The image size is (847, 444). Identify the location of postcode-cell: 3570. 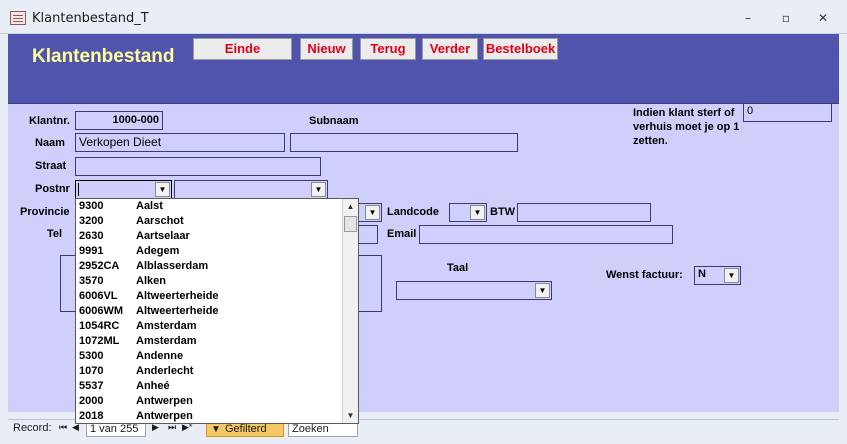
(91, 281).